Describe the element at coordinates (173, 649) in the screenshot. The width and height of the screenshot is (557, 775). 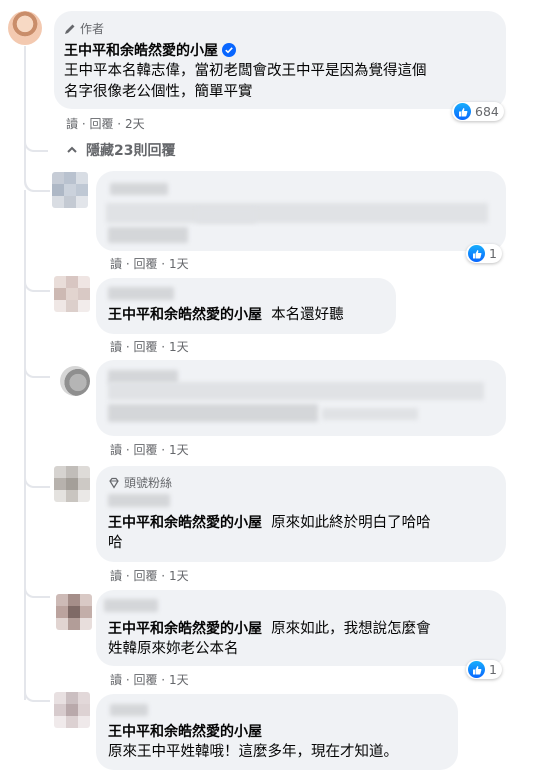
I see `reply-text: 姓韓原來妳老公本名` at that location.